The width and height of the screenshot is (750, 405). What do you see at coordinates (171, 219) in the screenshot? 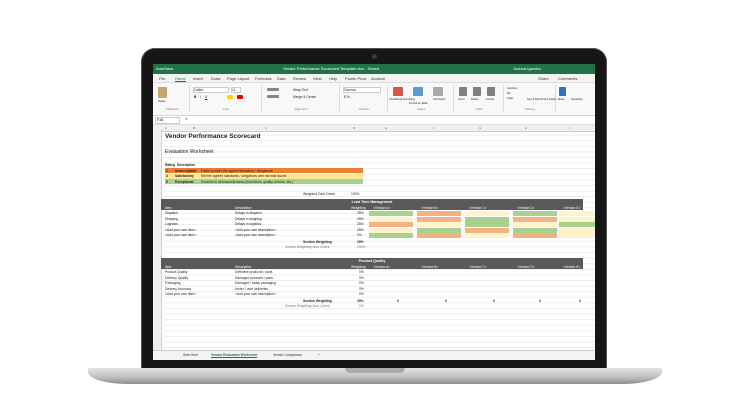
I see `item-cell: Shipping` at bounding box center [171, 219].